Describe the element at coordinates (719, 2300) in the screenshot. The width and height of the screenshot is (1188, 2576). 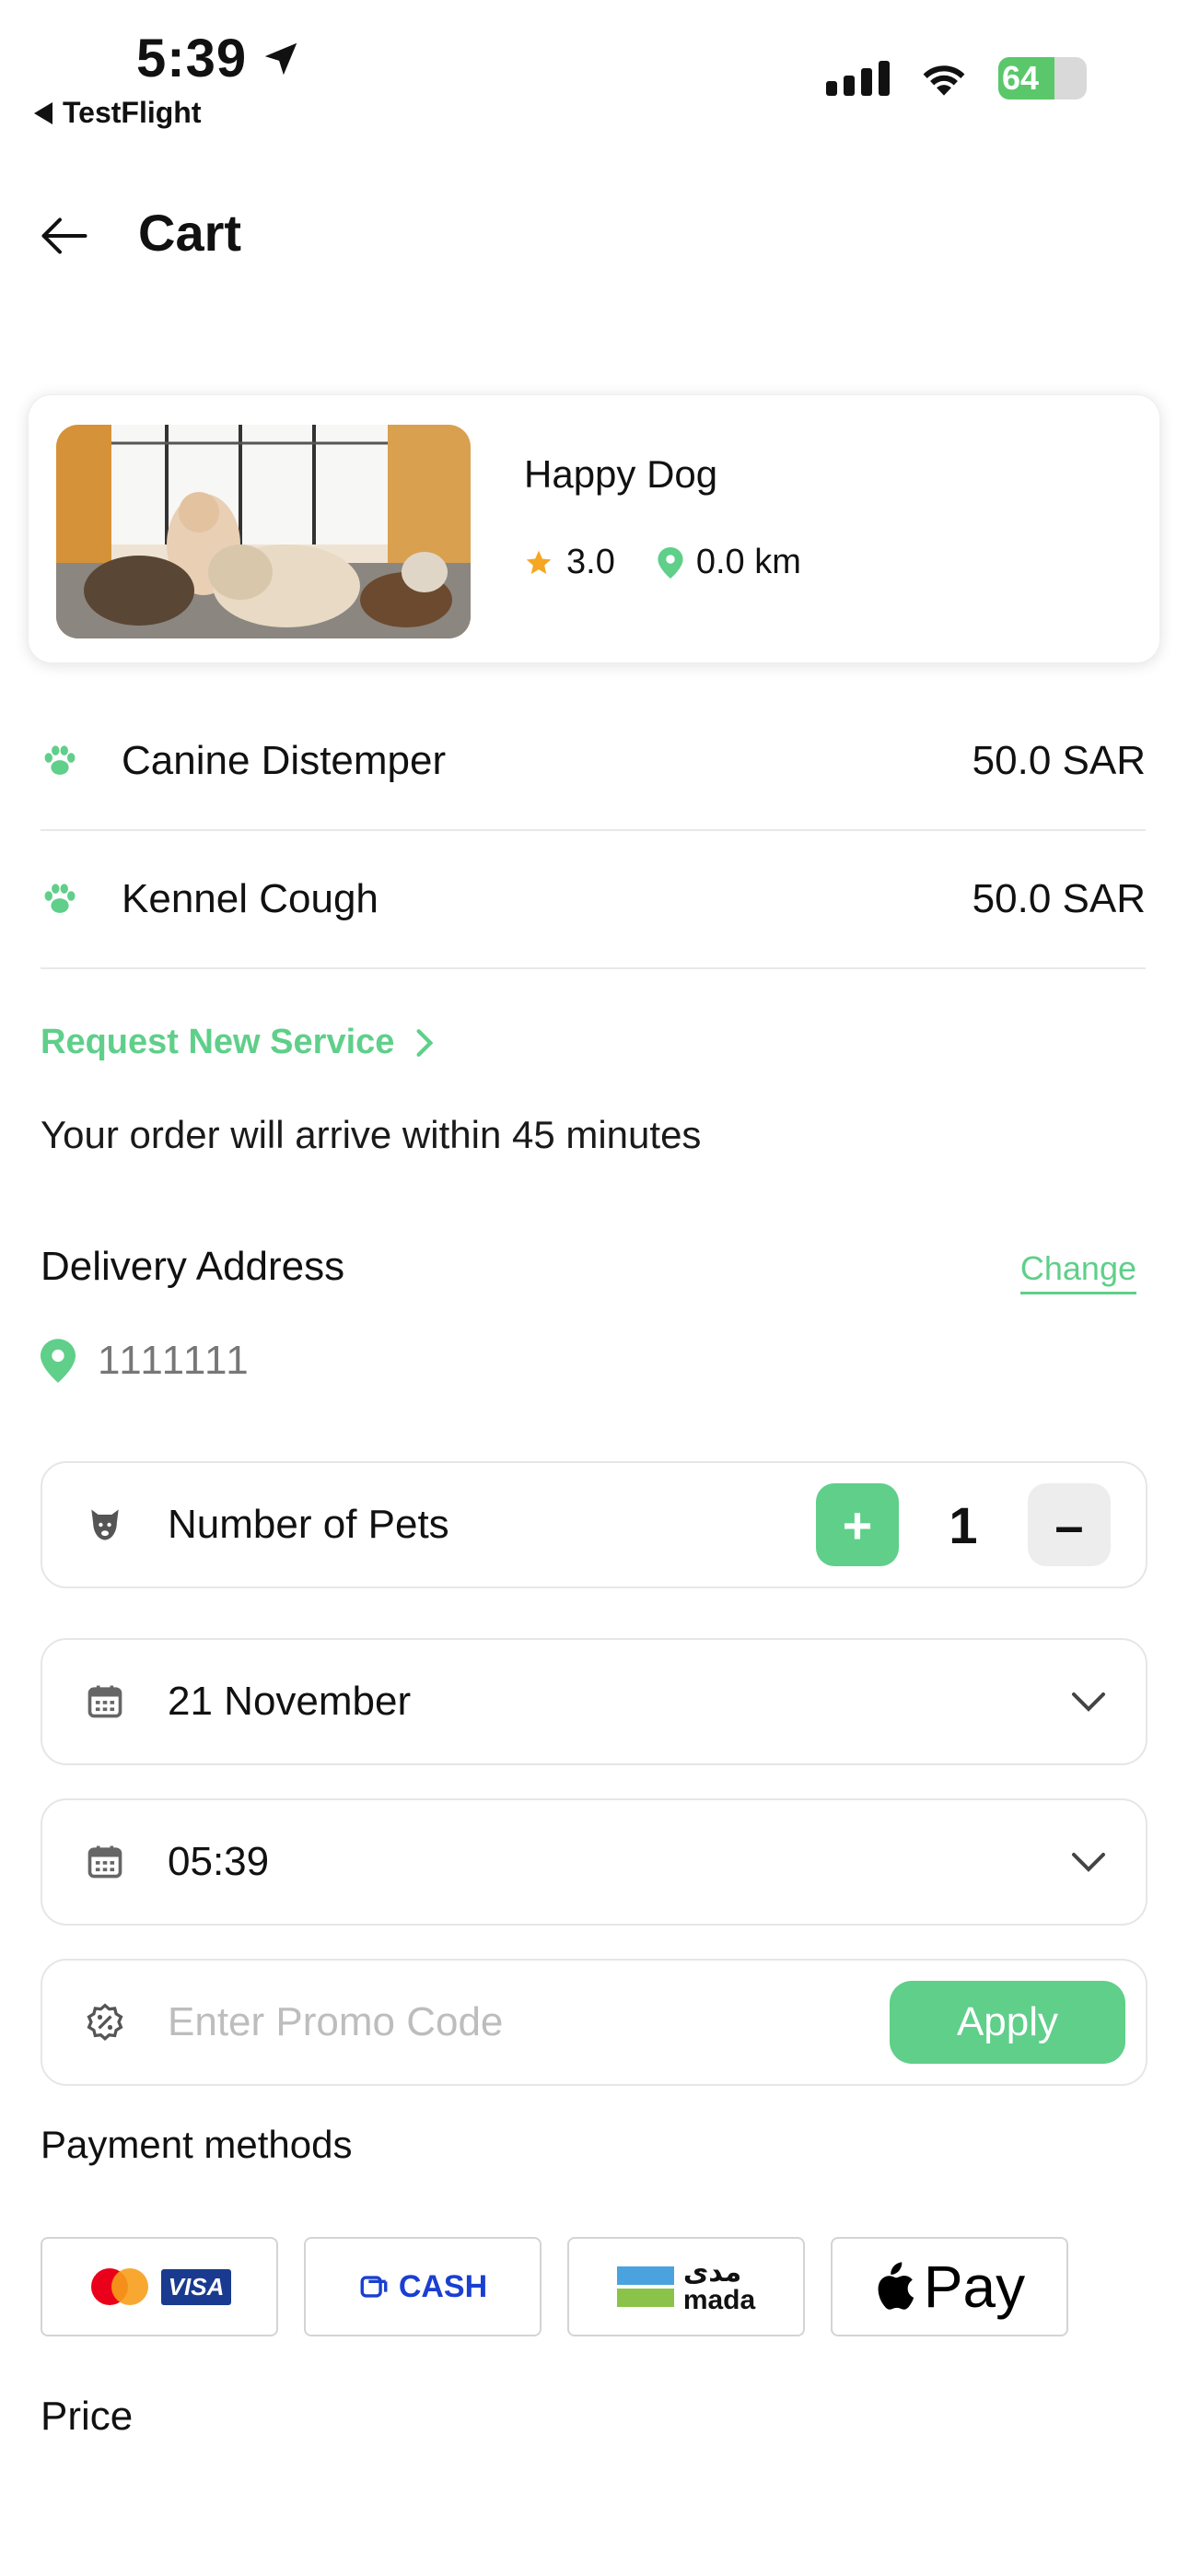
I see `mada-label: mada` at that location.